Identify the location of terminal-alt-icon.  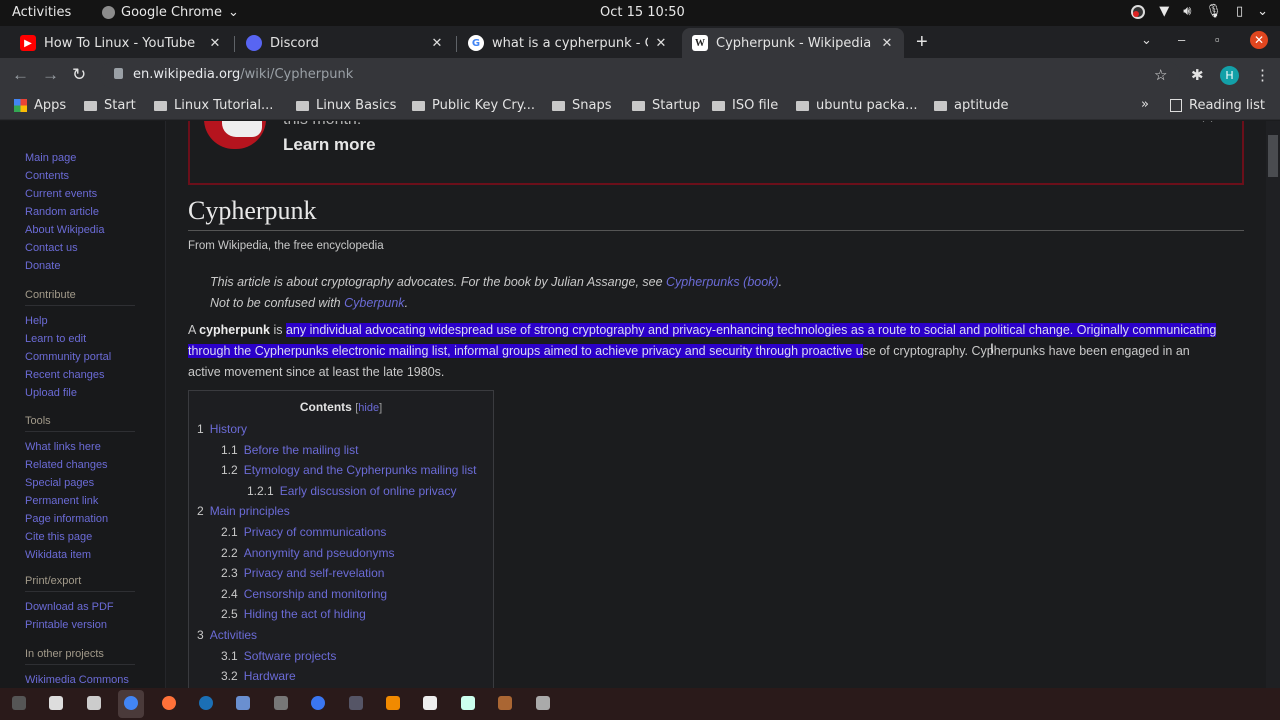
(355, 703).